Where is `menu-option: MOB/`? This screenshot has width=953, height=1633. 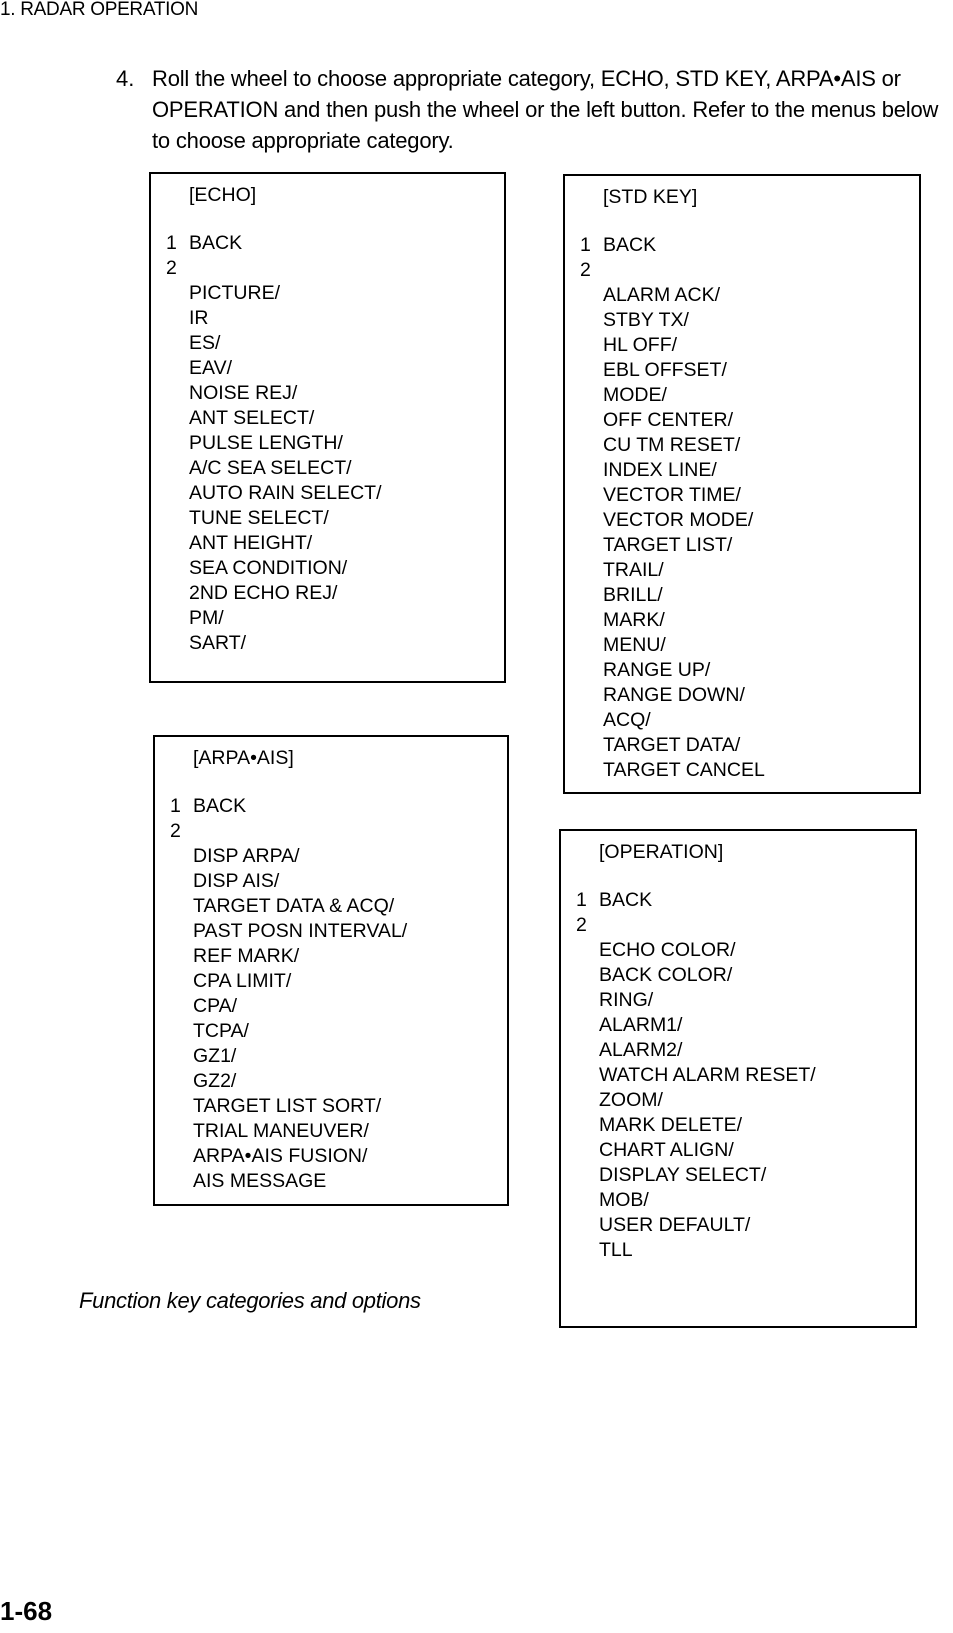 menu-option: MOB/ is located at coordinates (624, 1200).